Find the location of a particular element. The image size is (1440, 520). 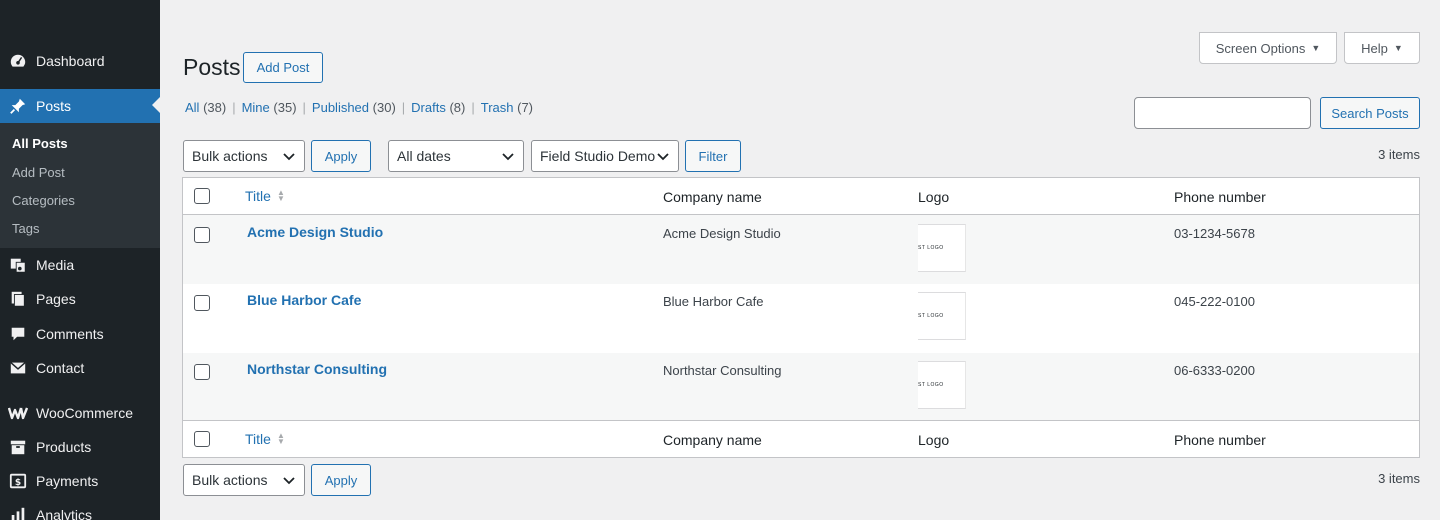

sidebar-item-label: Comments is located at coordinates (70, 334).